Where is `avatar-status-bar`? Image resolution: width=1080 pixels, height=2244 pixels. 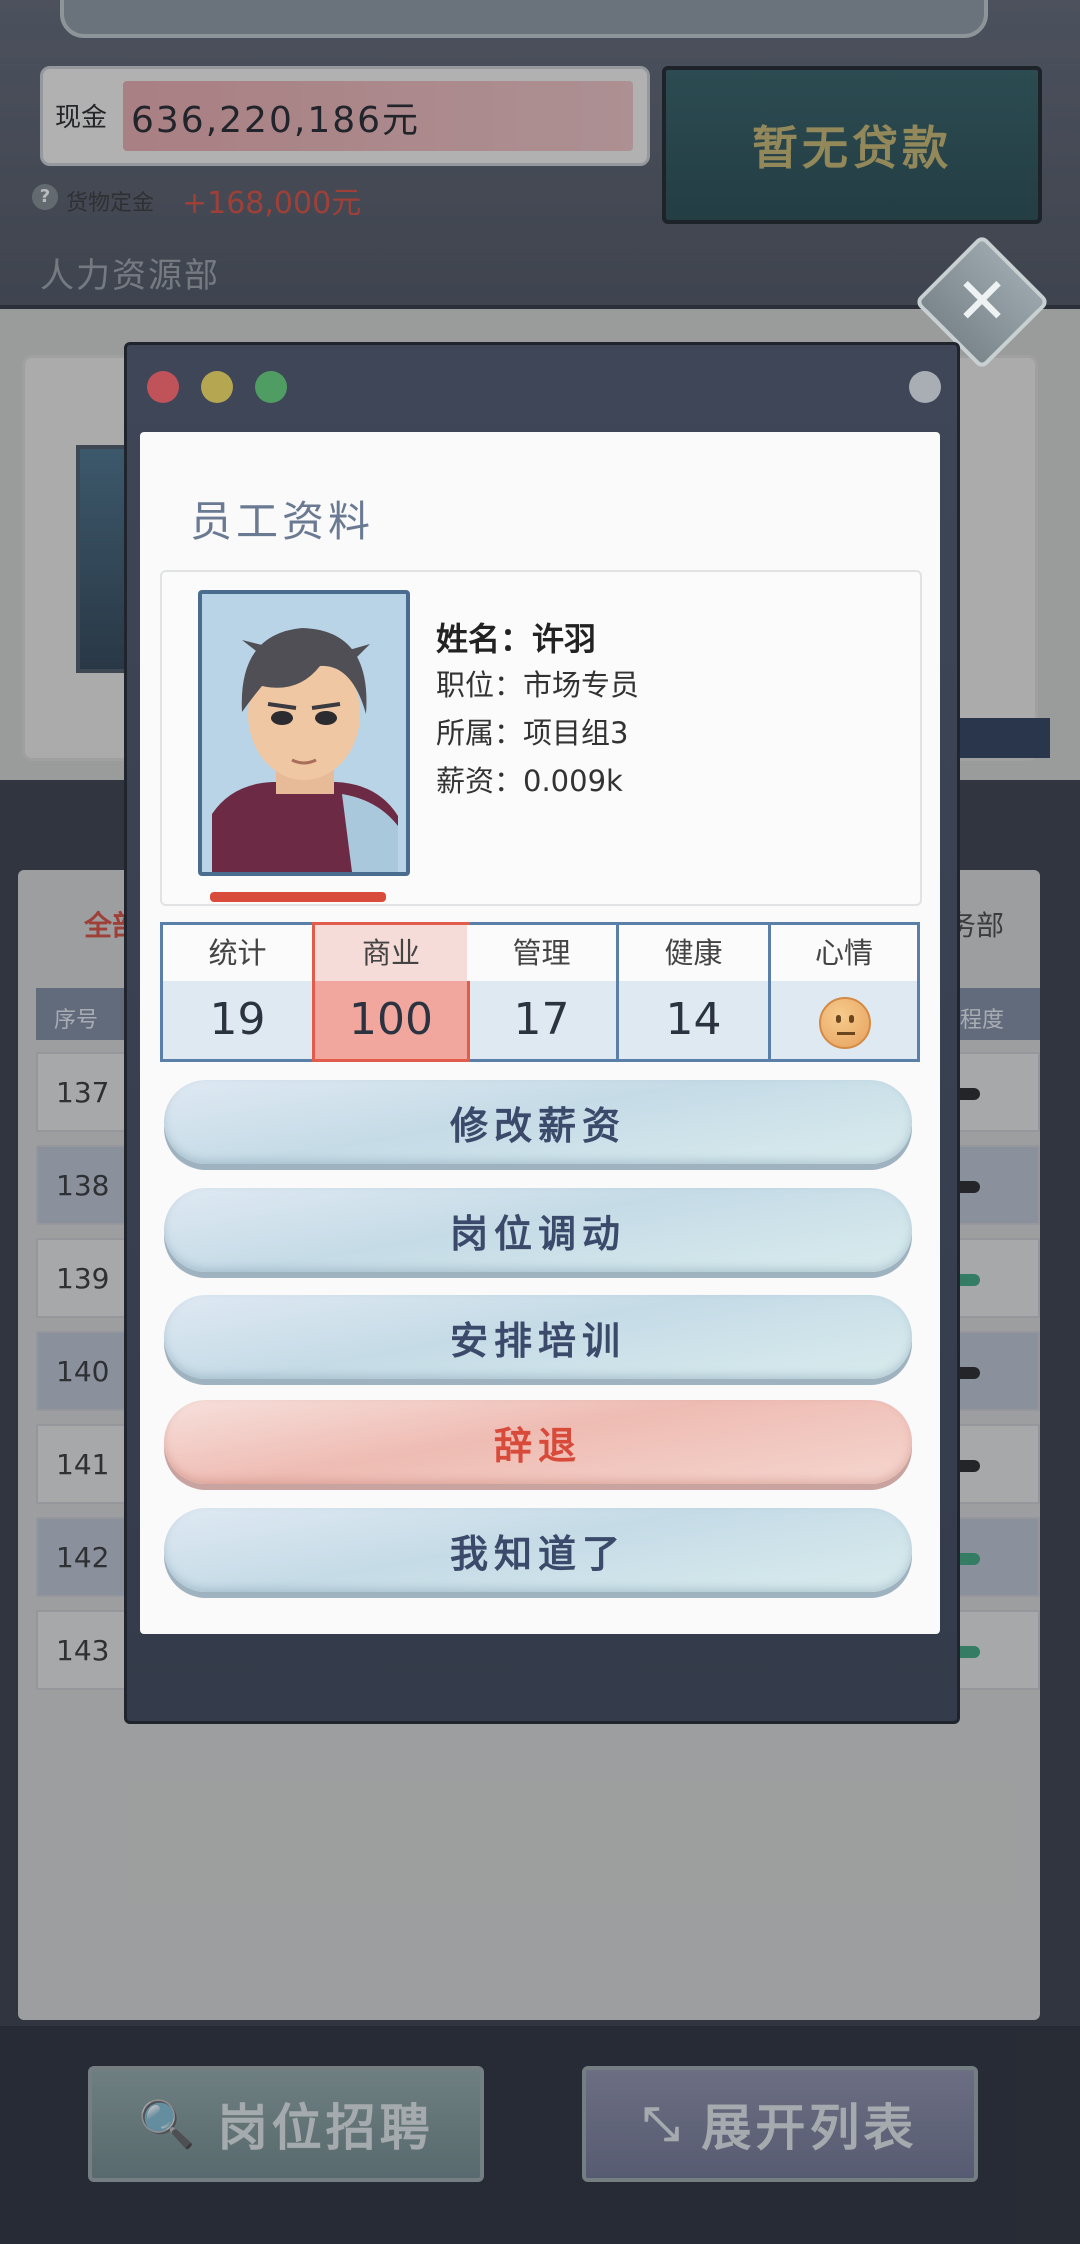 avatar-status-bar is located at coordinates (298, 897).